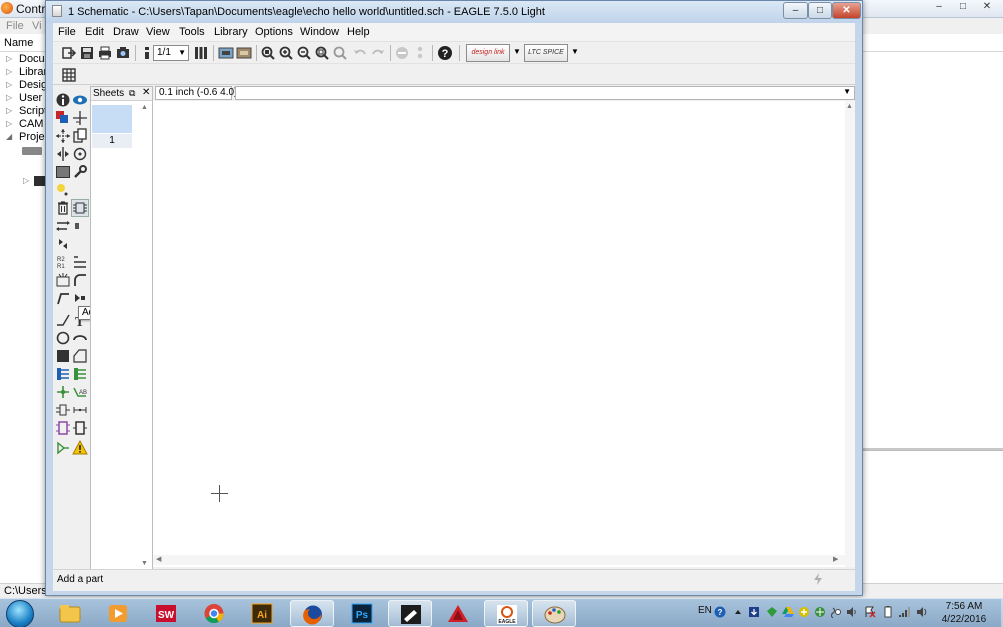 Image resolution: width=1003 pixels, height=627 pixels. Describe the element at coordinates (24, 98) in the screenshot. I see `tree-item-user-language: ▷User L` at that location.